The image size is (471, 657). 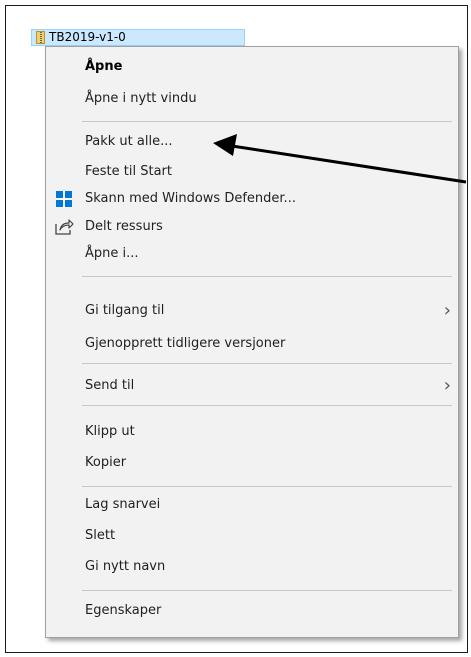 What do you see at coordinates (349, 164) in the screenshot?
I see `annotation-arrow-line` at bounding box center [349, 164].